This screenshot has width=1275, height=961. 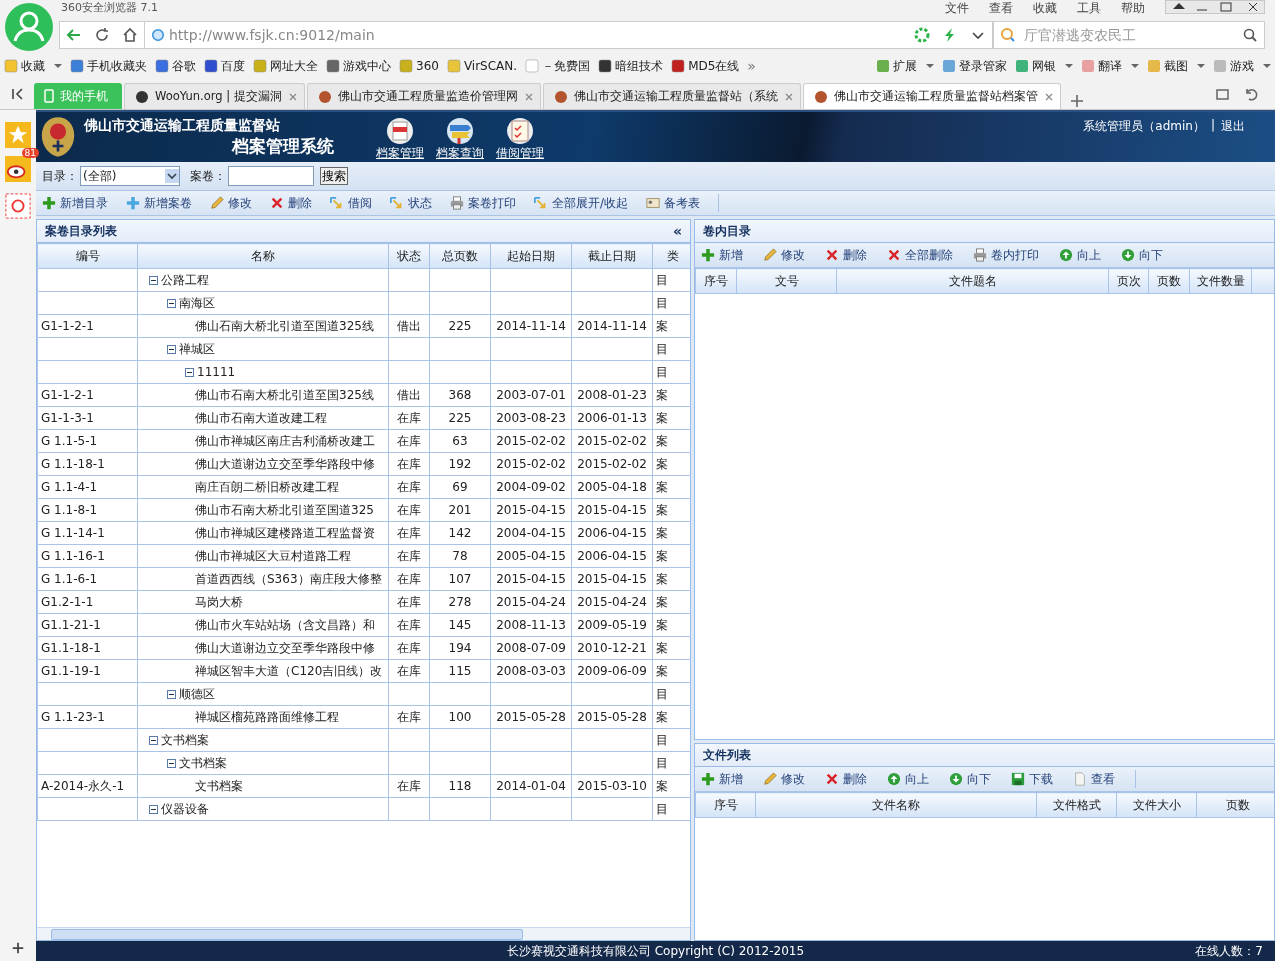 What do you see at coordinates (197, 303) in the screenshot?
I see `tree-node: 南海区` at bounding box center [197, 303].